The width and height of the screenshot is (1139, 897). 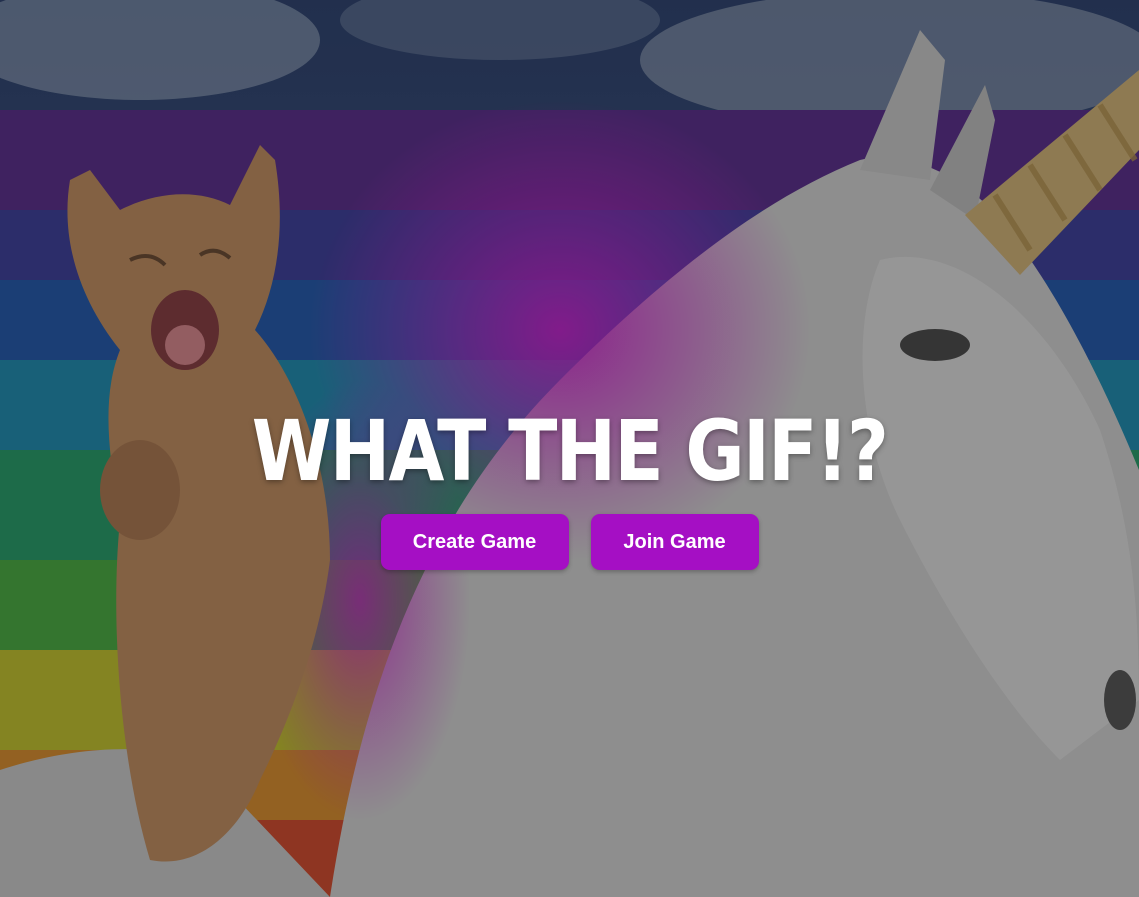 What do you see at coordinates (570, 451) in the screenshot?
I see `game-title: WHAT THE GIF!?` at bounding box center [570, 451].